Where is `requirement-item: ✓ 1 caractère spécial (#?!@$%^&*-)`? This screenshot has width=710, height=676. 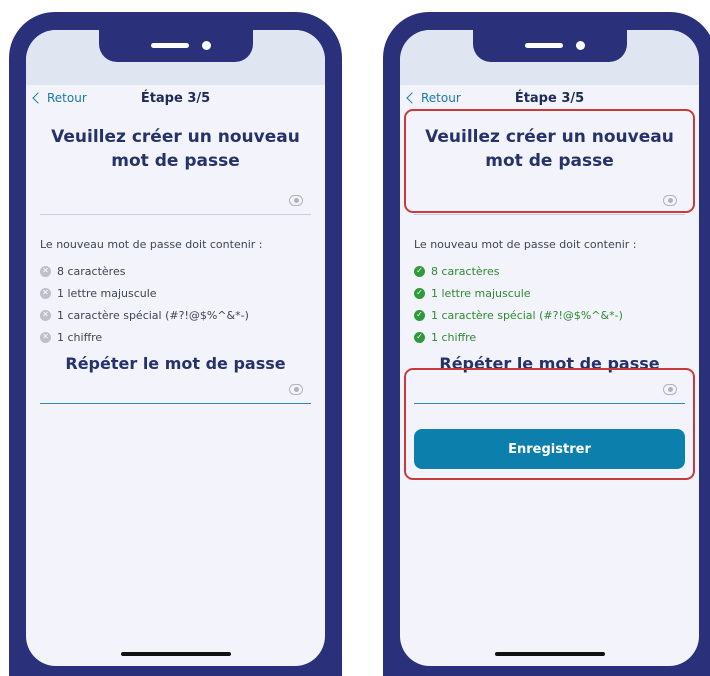
requirement-item: ✓ 1 caractère spécial (#?!@$%^&*-) is located at coordinates (518, 315).